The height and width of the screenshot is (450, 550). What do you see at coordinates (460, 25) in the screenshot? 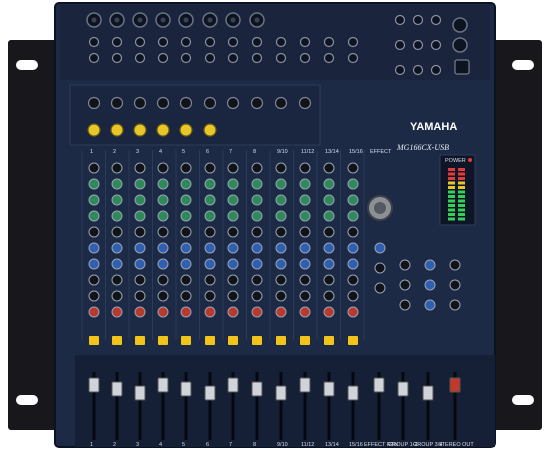
I see `xlr-output-jack` at bounding box center [460, 25].